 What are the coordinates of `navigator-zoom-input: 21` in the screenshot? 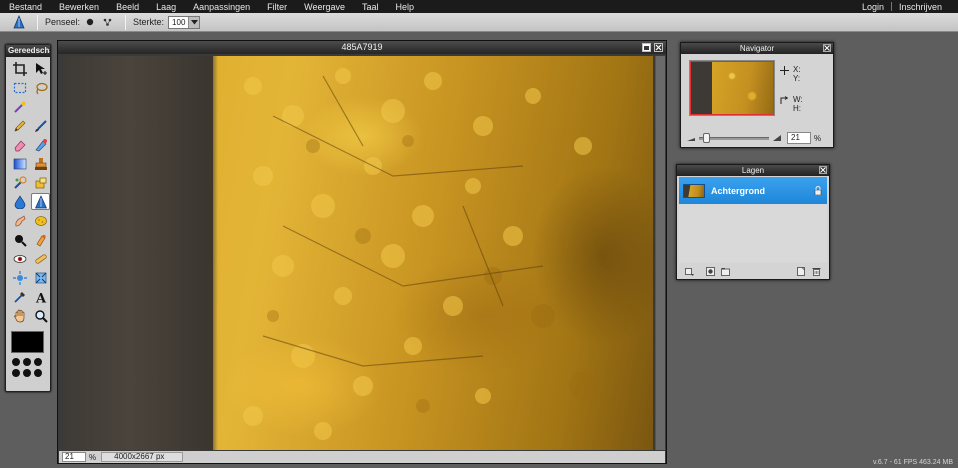 It's located at (799, 138).